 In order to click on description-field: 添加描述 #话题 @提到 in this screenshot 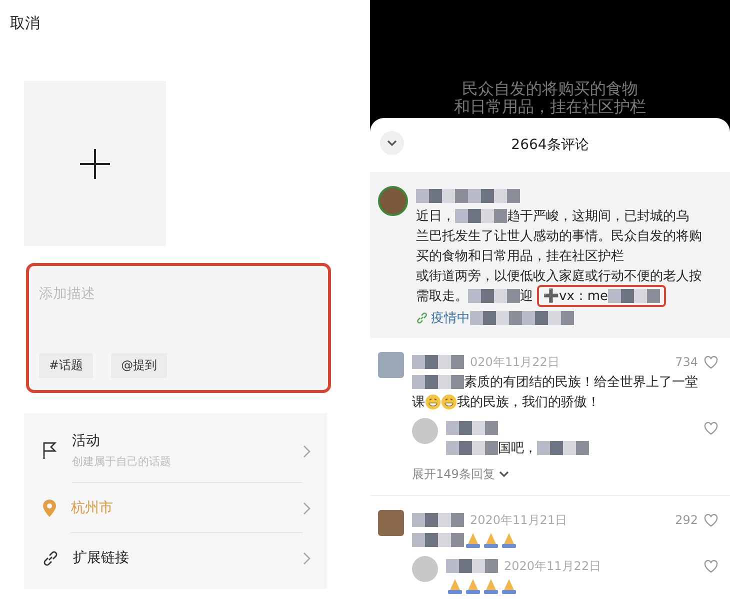, I will do `click(178, 328)`.